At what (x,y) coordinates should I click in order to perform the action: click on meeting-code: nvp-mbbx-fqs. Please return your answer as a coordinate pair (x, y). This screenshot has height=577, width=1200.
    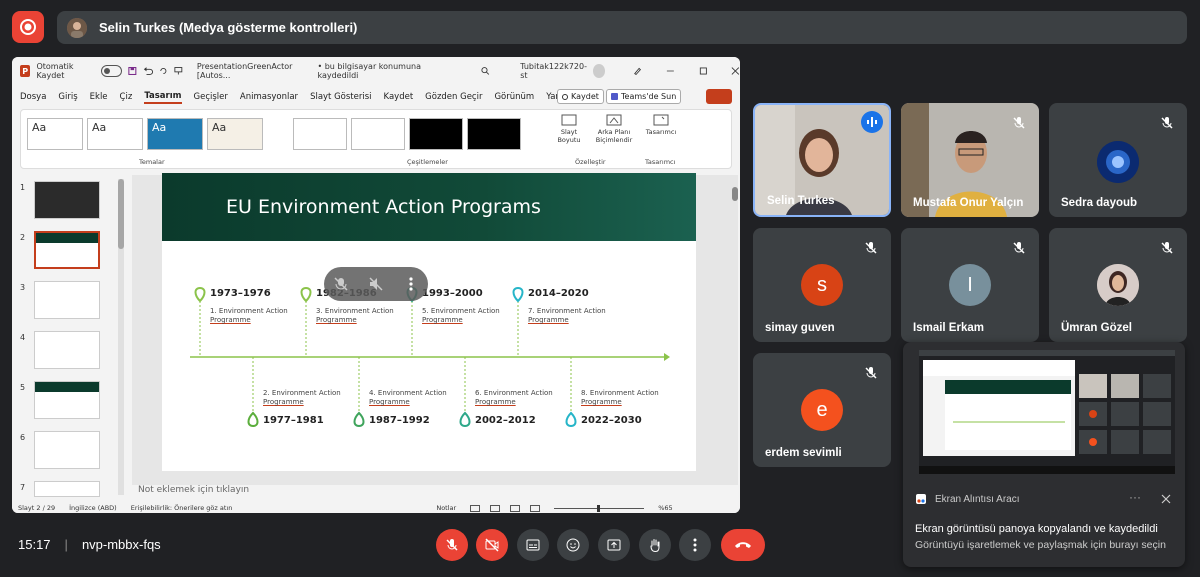
    Looking at the image, I should click on (121, 544).